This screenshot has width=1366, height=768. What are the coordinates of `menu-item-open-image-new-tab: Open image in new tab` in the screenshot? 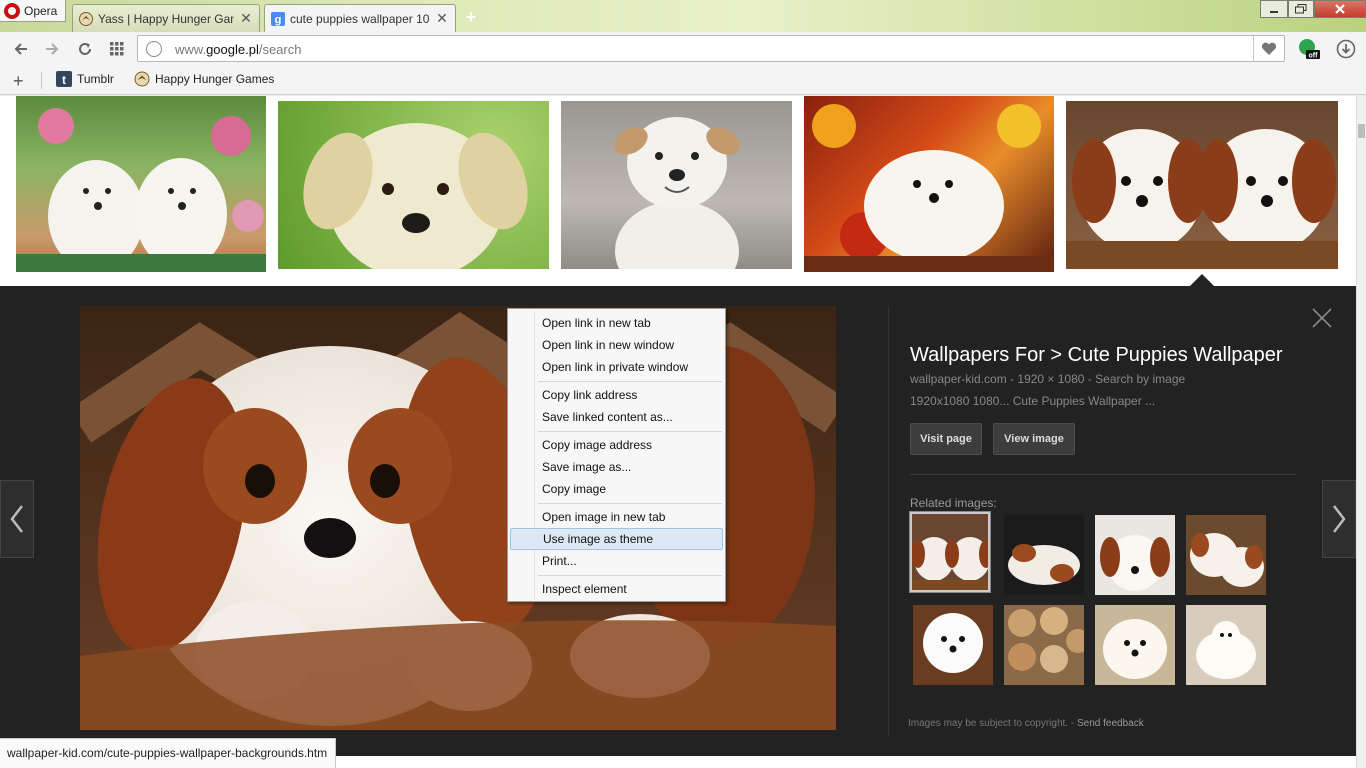 It's located at (616, 517).